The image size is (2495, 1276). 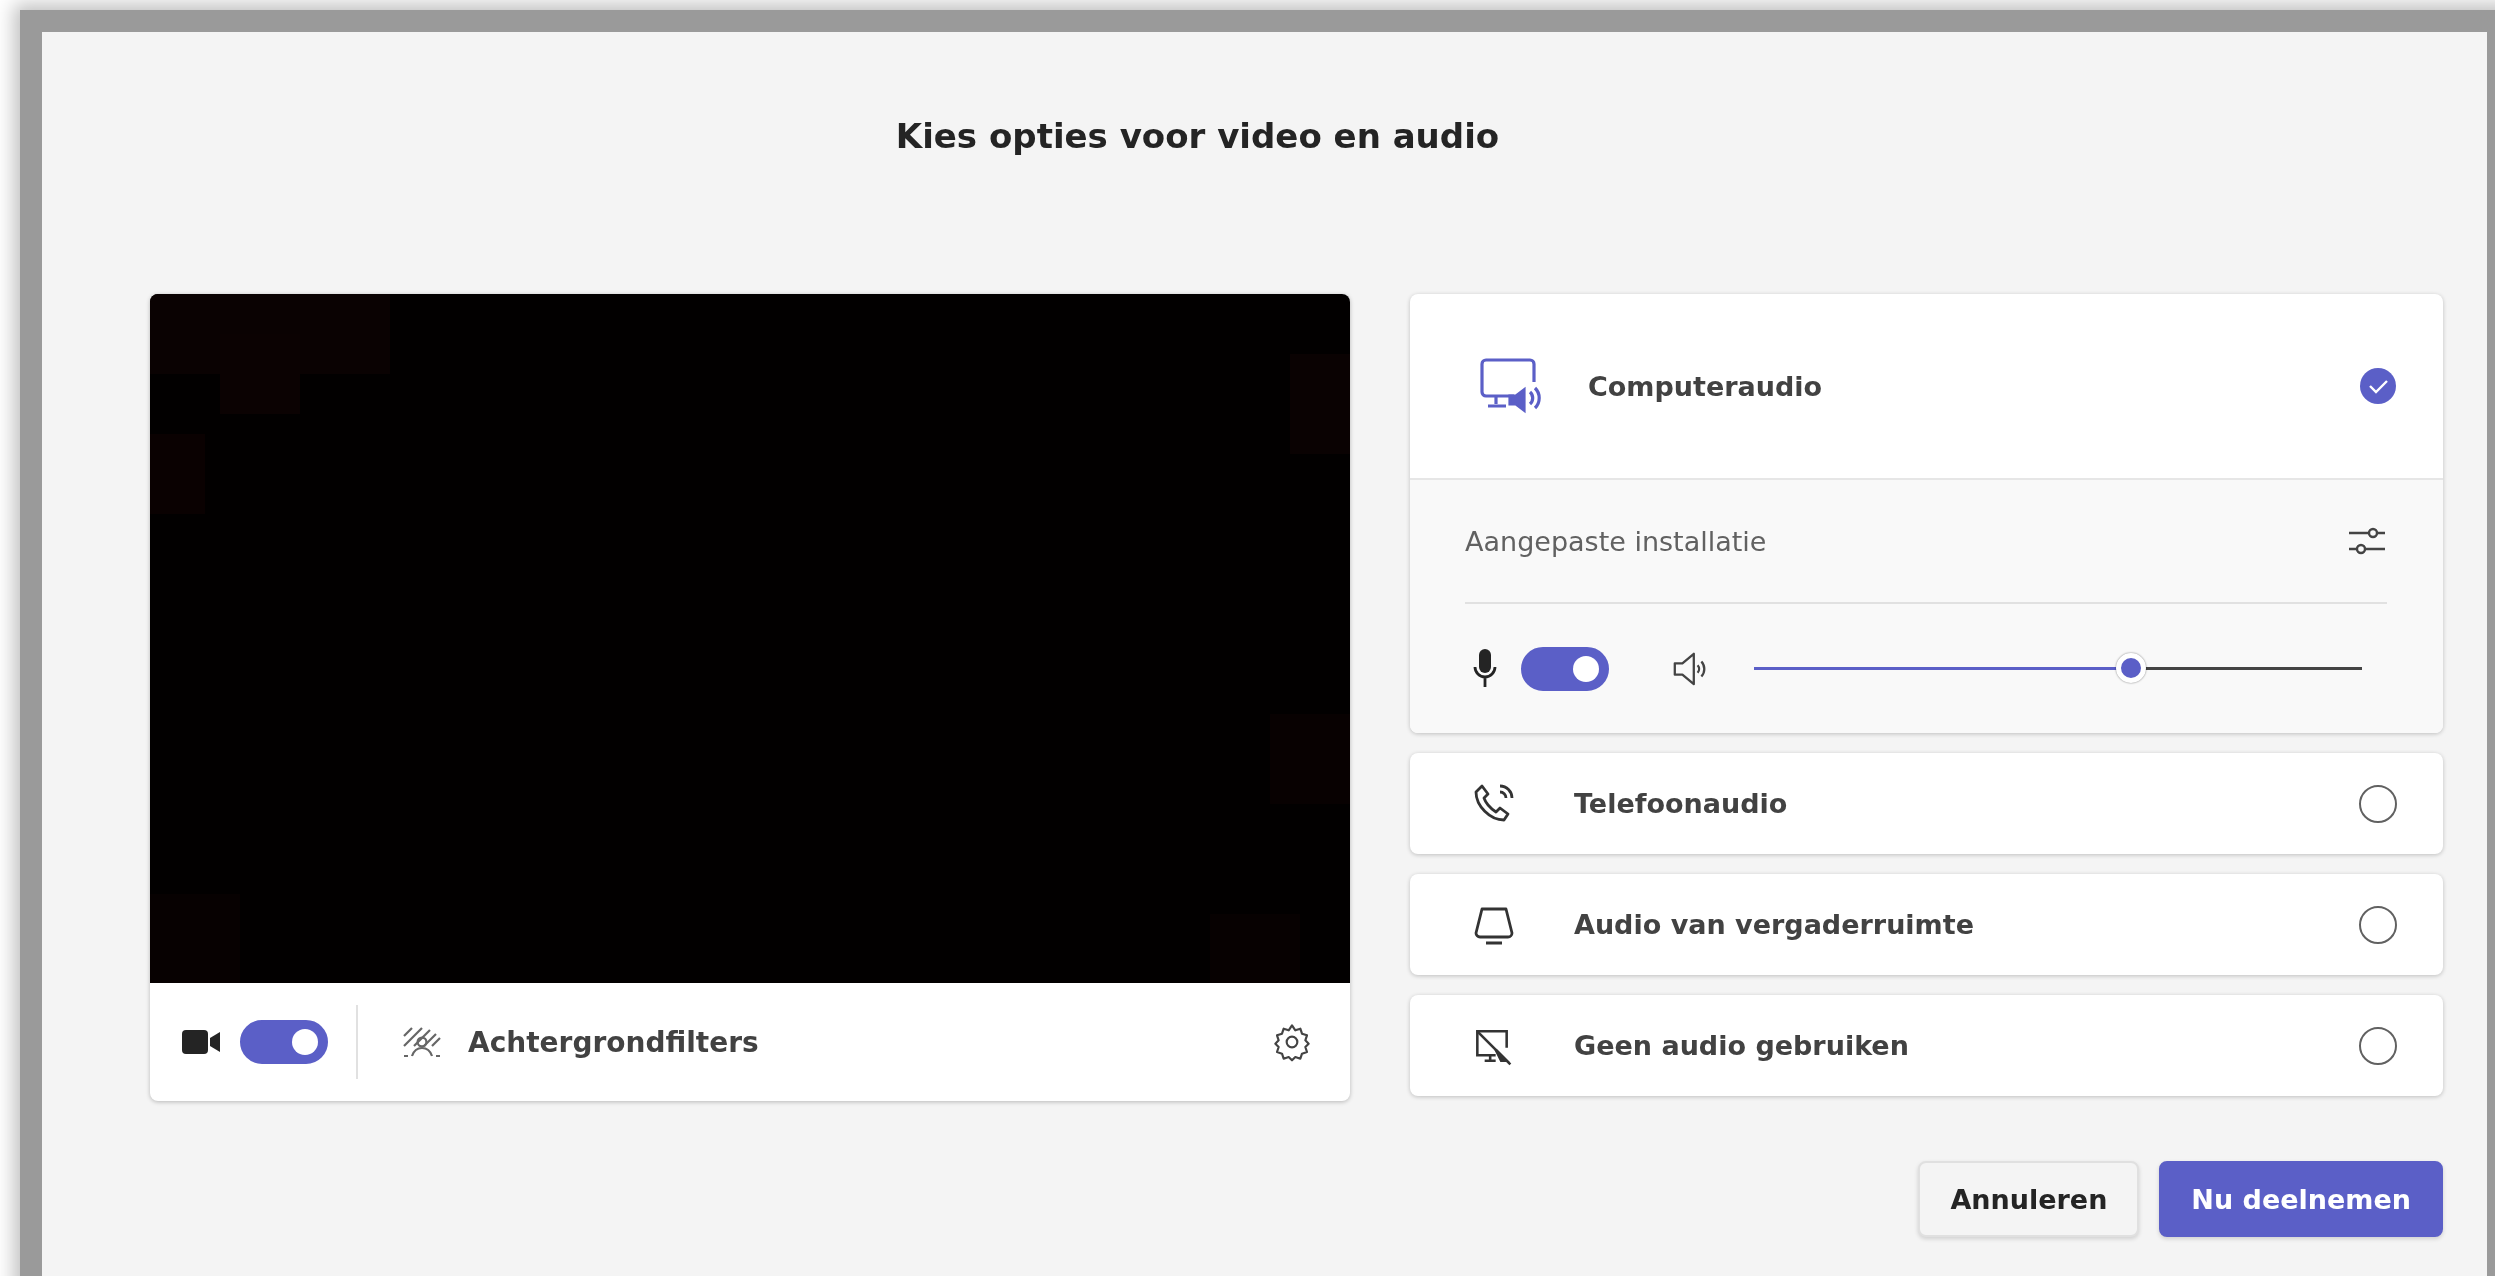 What do you see at coordinates (1510, 386) in the screenshot?
I see `monitor-speaker-icon` at bounding box center [1510, 386].